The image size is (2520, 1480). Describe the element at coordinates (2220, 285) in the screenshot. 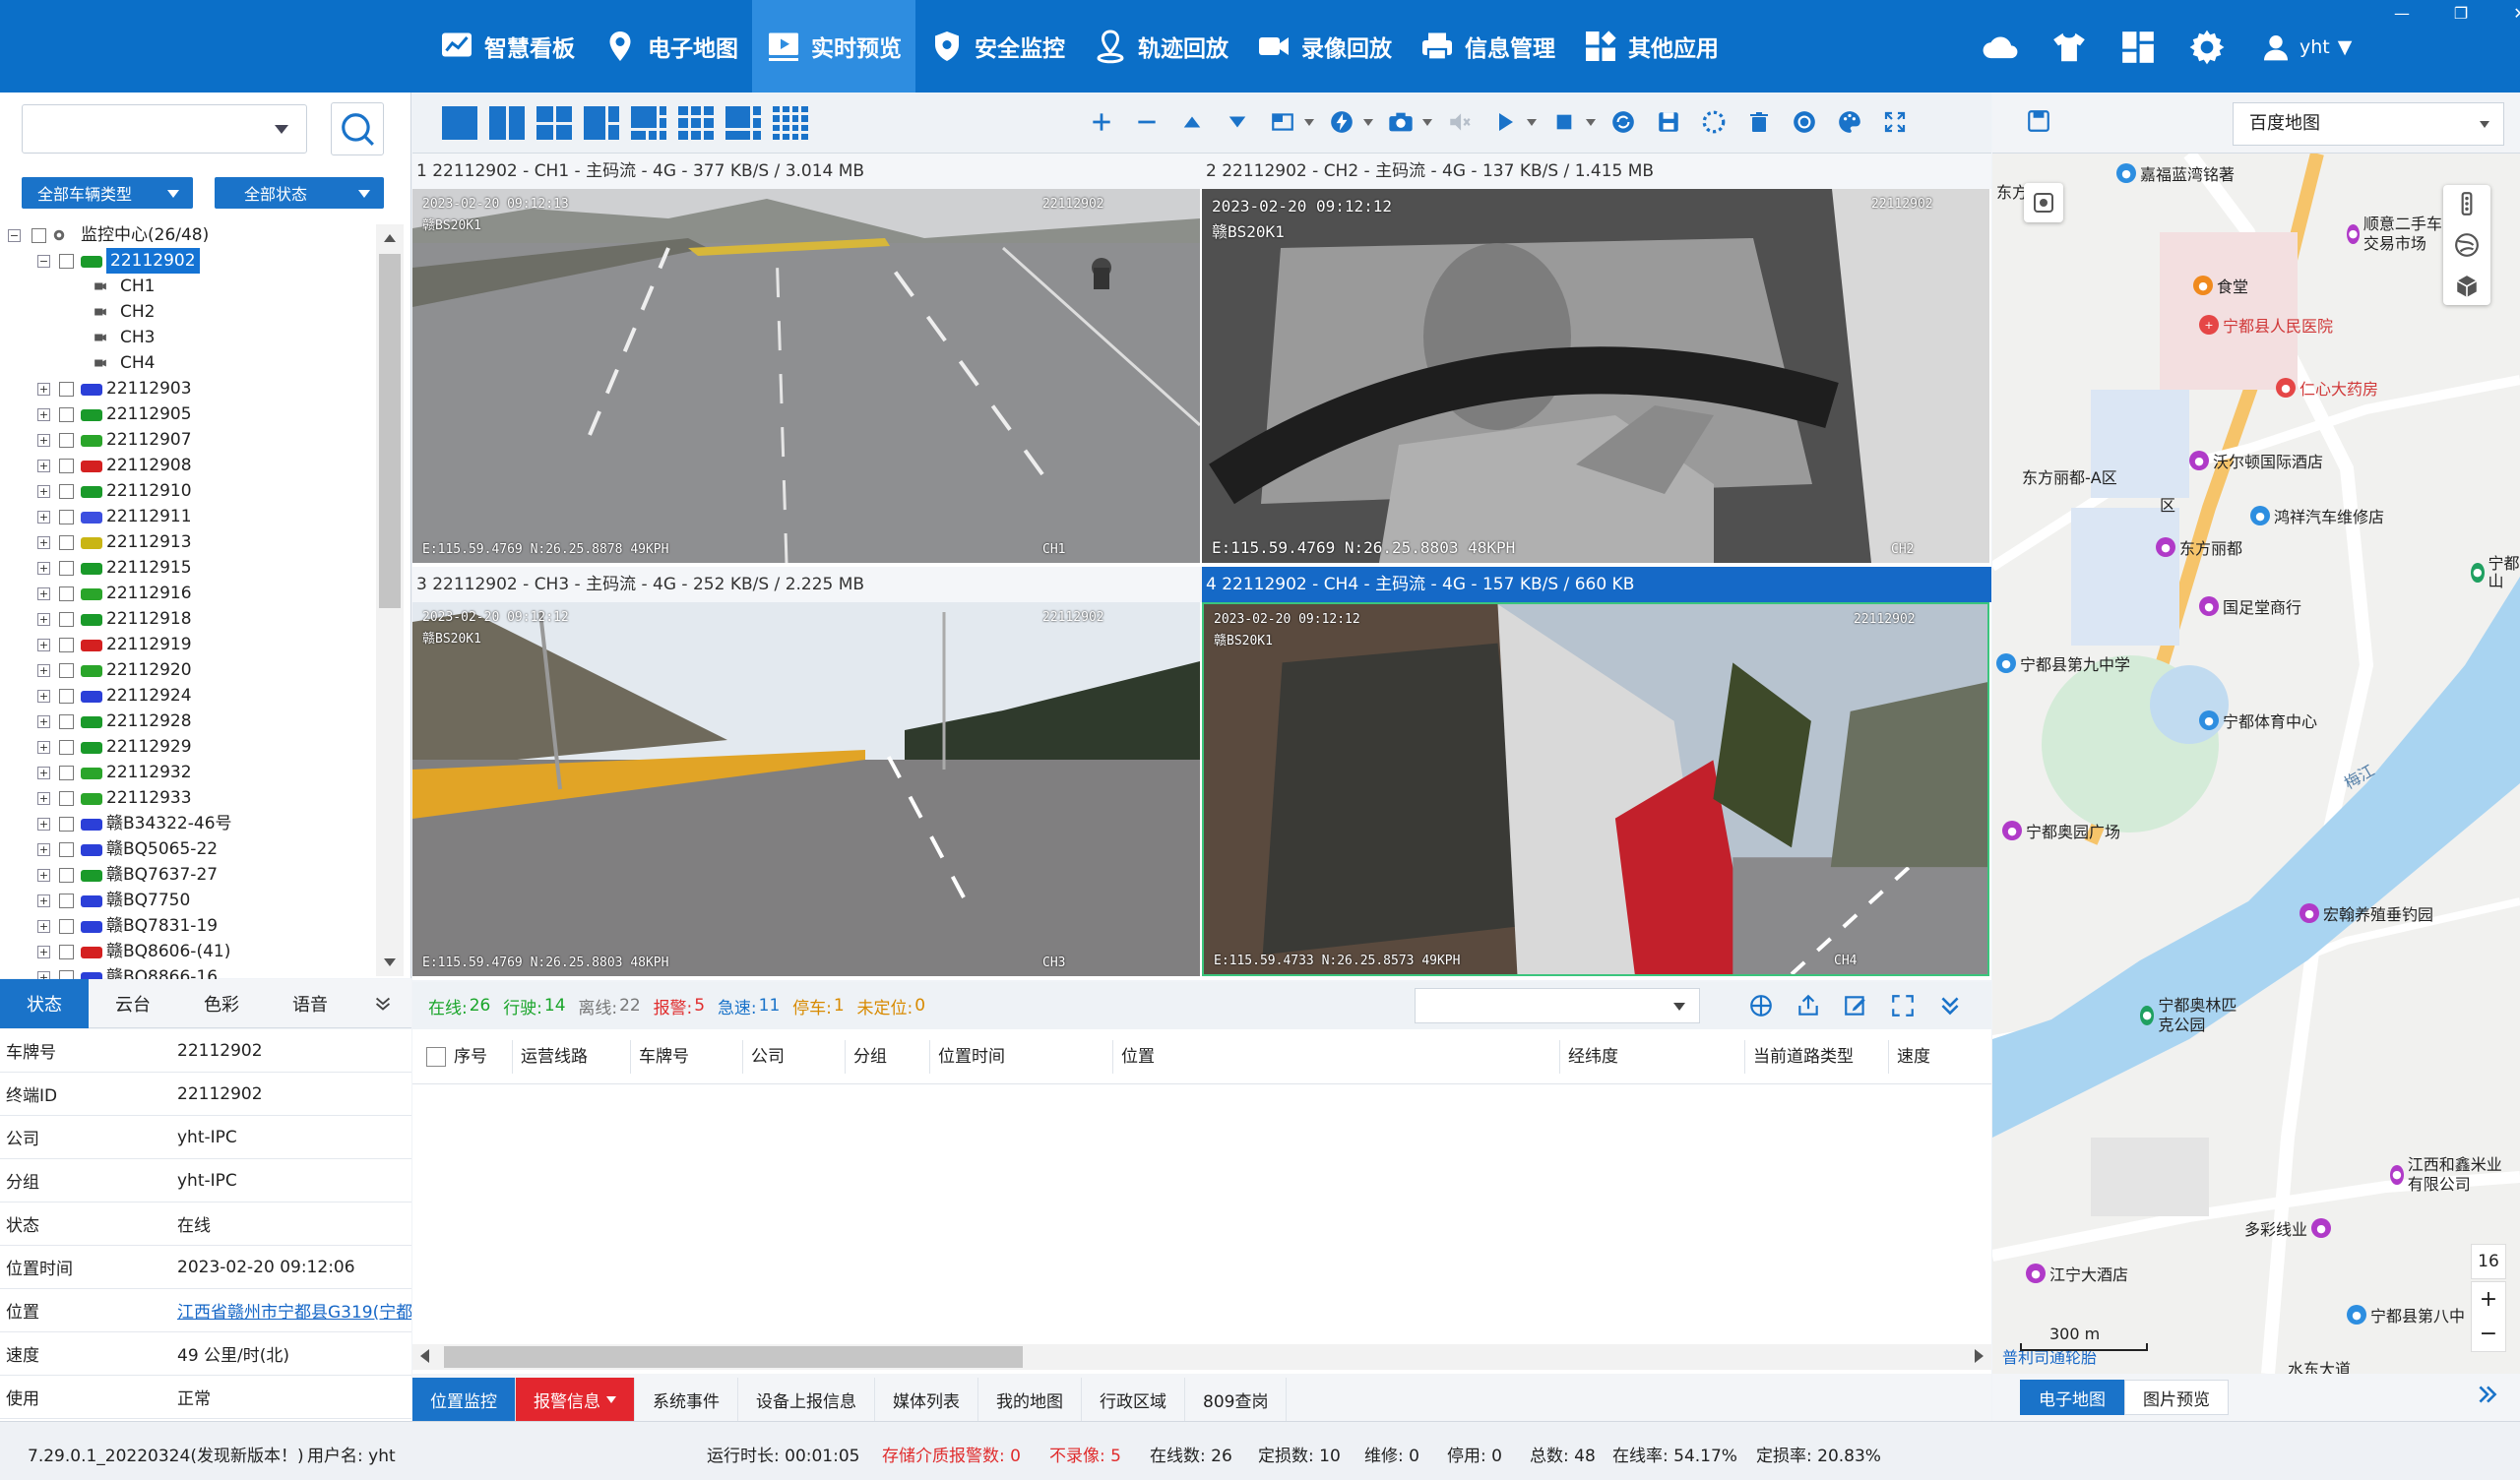

I see `map-poi: ● 食堂` at that location.